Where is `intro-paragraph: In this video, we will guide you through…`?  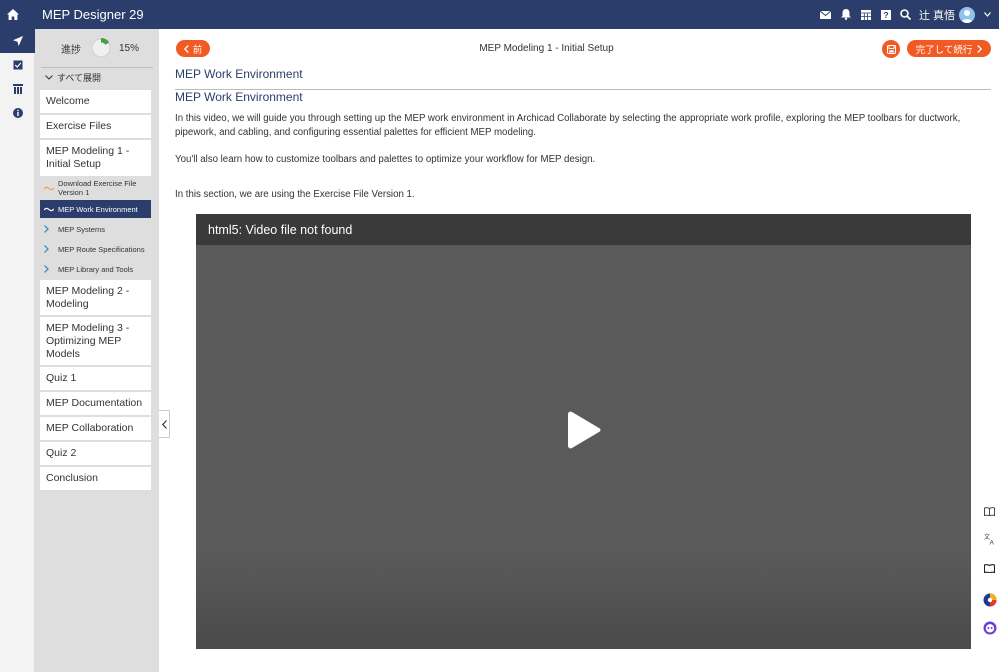 intro-paragraph: In this video, we will guide you through… is located at coordinates (568, 125).